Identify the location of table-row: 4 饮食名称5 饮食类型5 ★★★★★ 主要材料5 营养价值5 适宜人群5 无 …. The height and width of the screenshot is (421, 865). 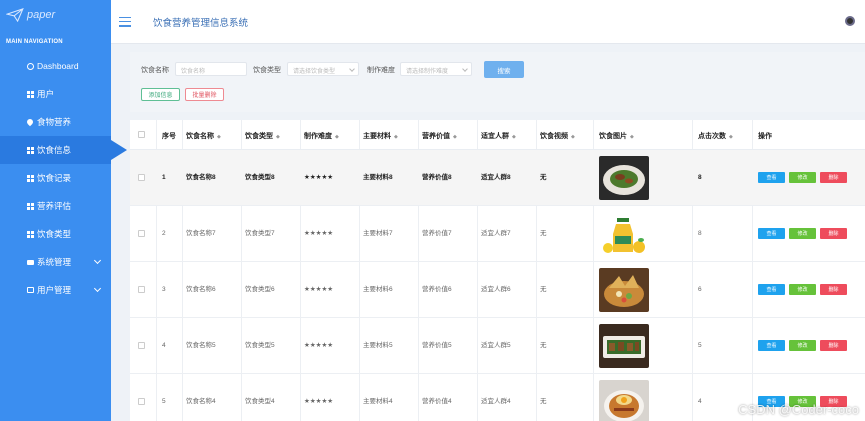
(497, 346).